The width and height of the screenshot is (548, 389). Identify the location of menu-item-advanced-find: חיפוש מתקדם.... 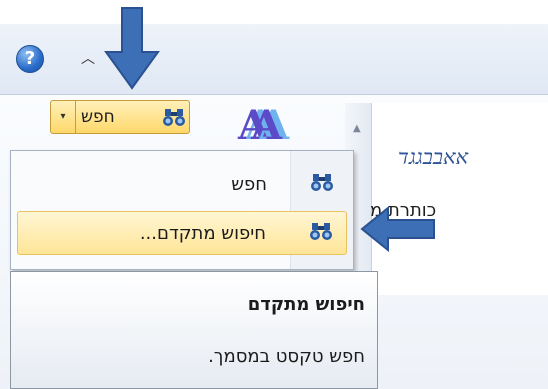
(182, 233).